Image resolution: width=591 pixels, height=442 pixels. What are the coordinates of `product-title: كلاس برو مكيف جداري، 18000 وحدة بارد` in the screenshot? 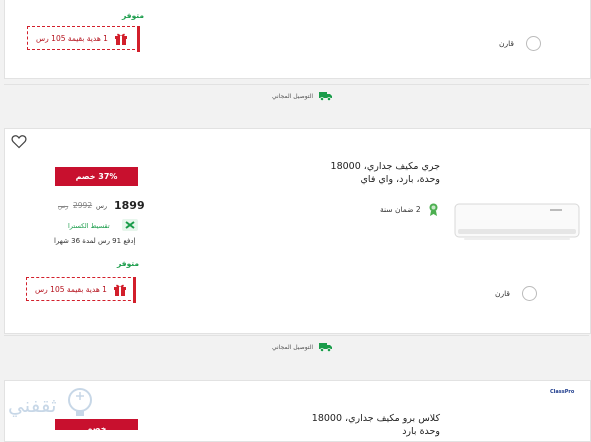 It's located at (372, 425).